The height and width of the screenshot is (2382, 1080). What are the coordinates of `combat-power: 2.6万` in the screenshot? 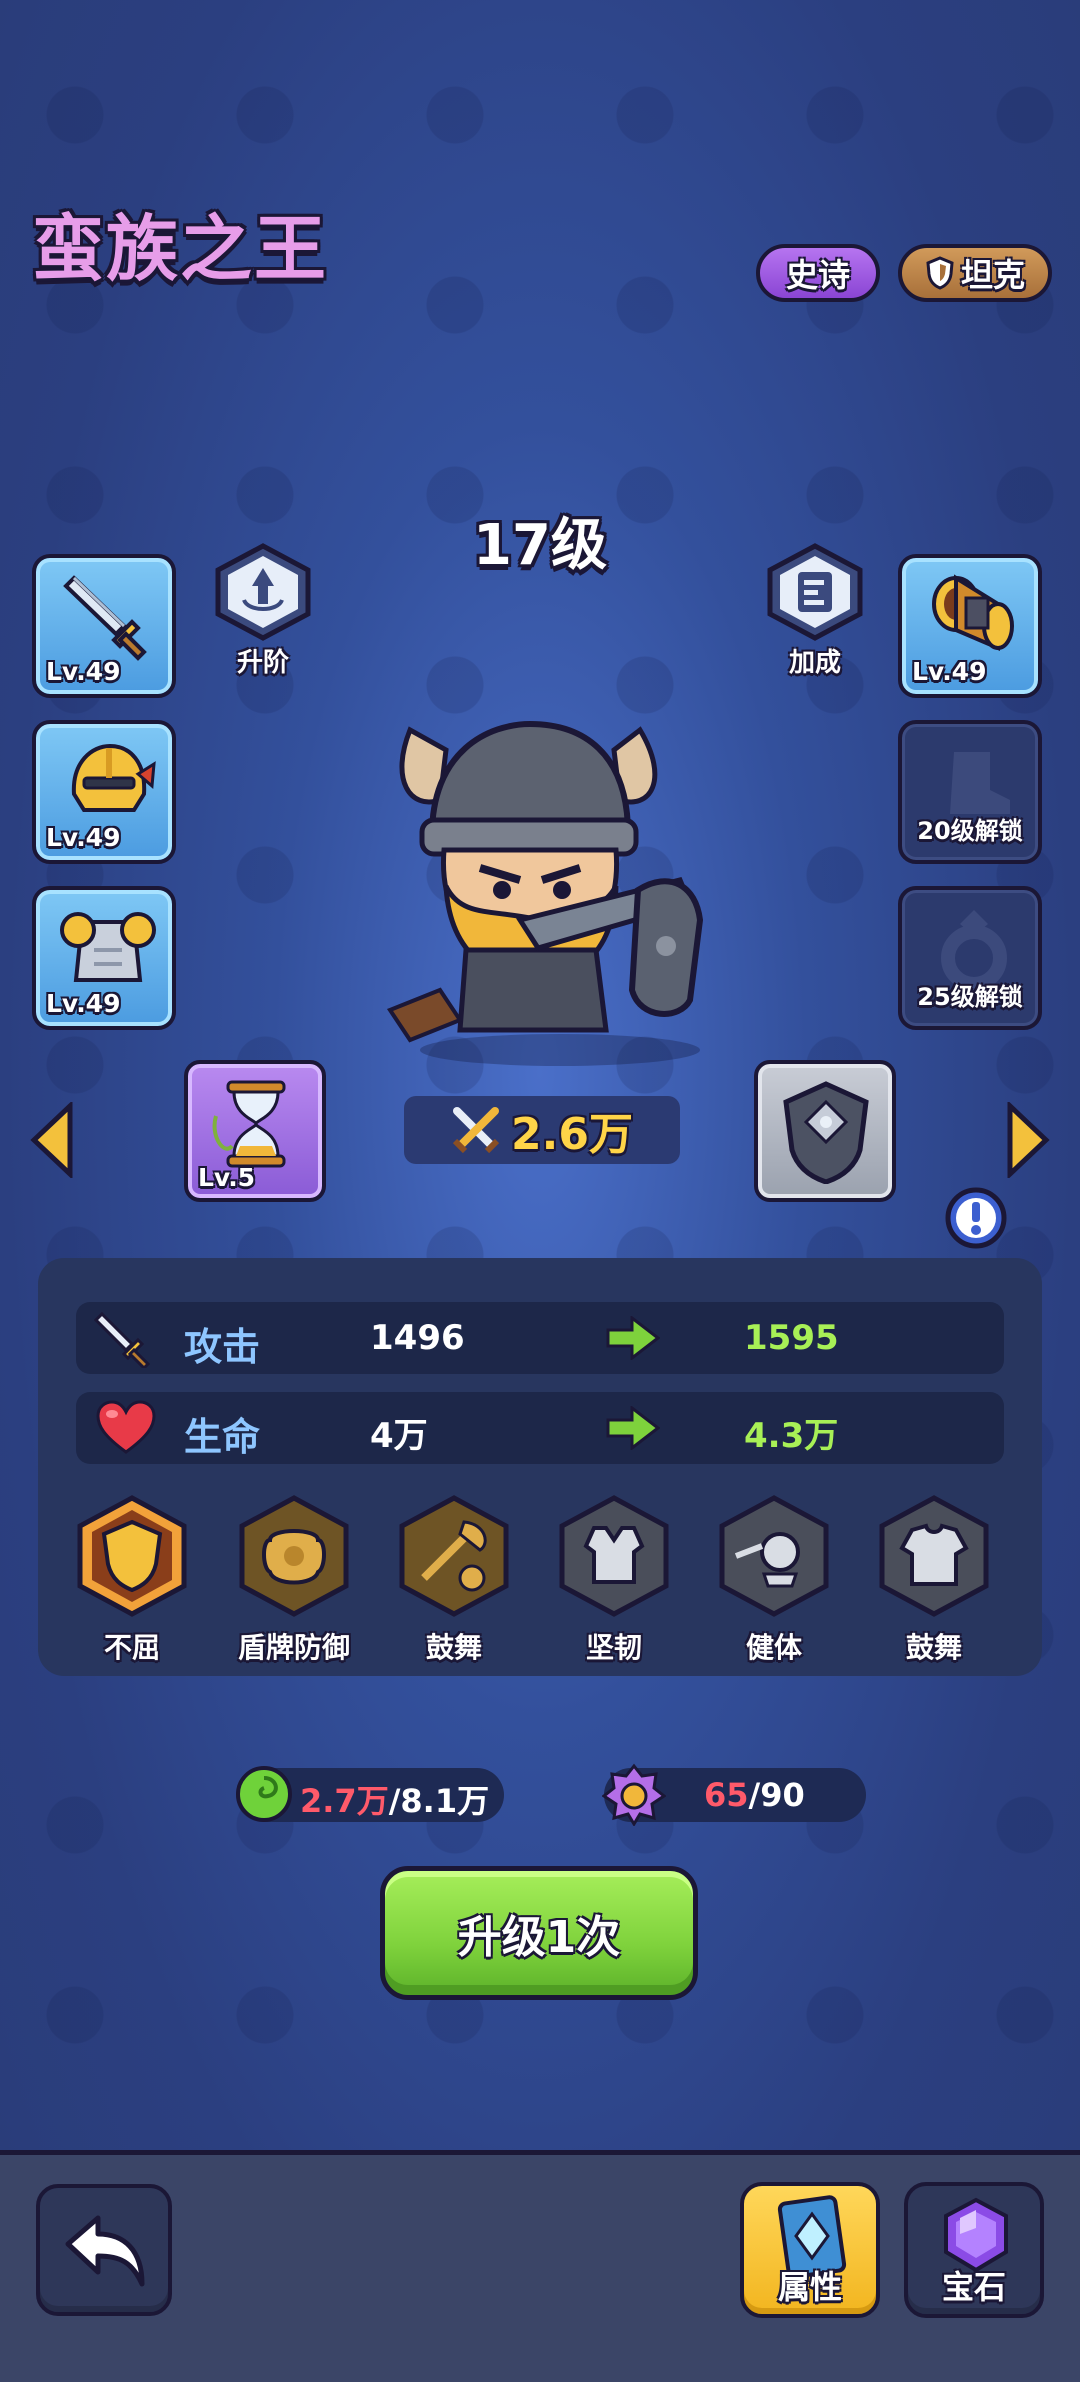 It's located at (542, 1130).